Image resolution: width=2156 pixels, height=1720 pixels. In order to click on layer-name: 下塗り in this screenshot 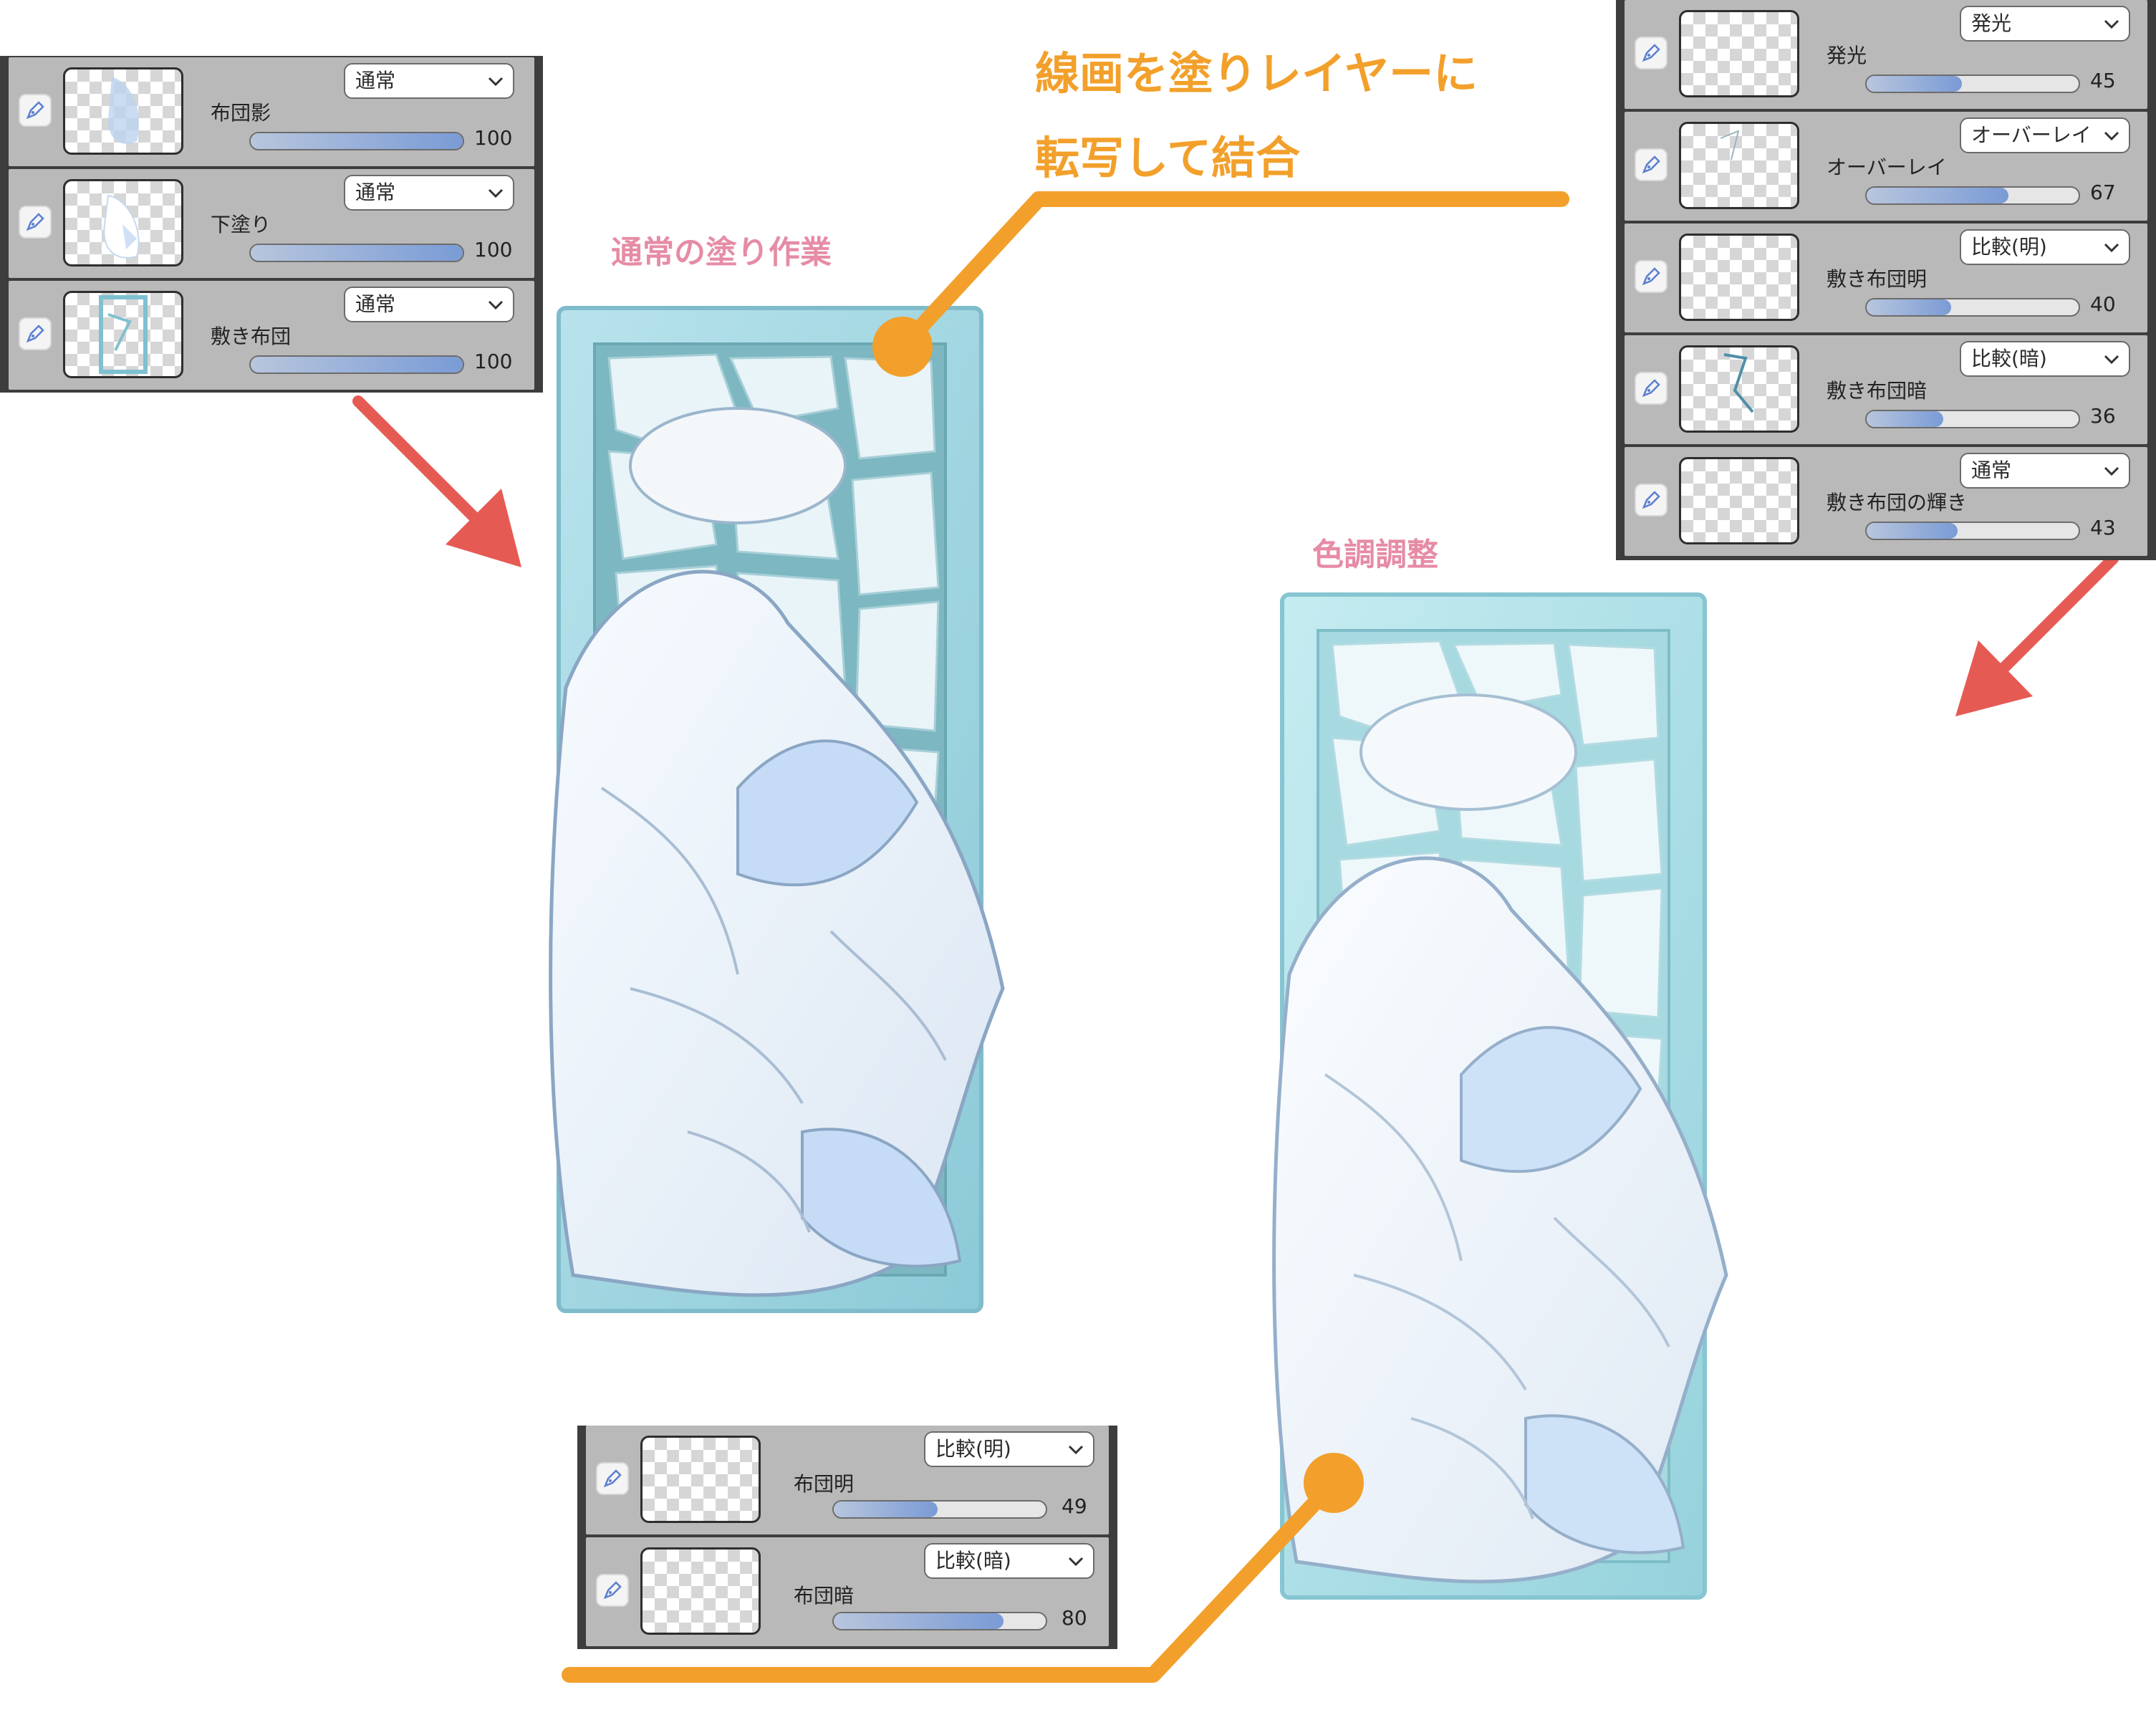, I will do `click(241, 224)`.